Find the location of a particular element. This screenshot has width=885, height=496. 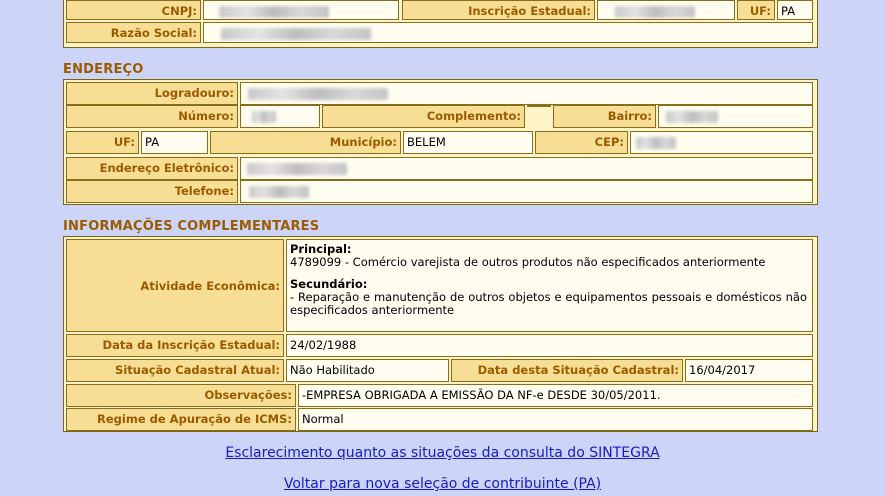

complemento-label: Complemento: is located at coordinates (423, 116).